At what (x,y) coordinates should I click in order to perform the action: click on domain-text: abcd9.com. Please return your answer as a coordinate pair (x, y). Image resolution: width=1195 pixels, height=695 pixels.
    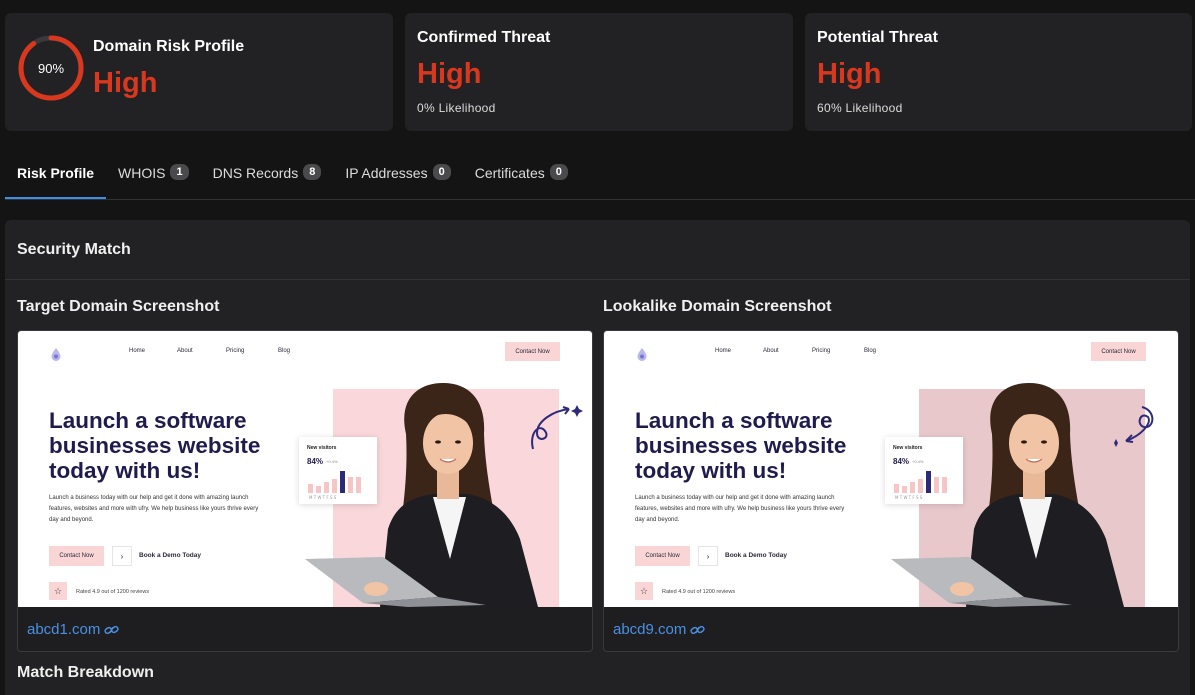
    Looking at the image, I should click on (650, 629).